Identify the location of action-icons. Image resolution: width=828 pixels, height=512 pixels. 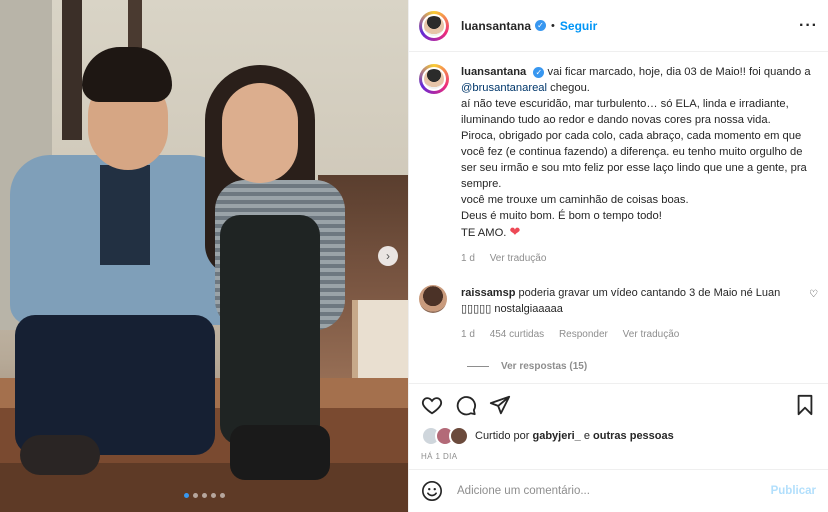
(618, 405).